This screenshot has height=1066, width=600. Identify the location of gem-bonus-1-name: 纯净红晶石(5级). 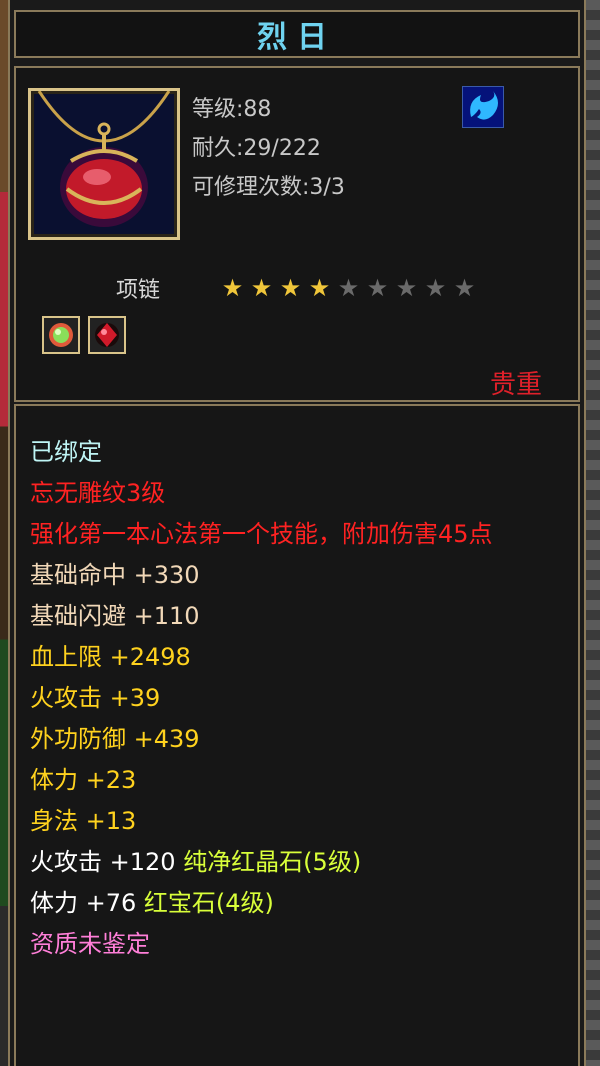
(272, 862).